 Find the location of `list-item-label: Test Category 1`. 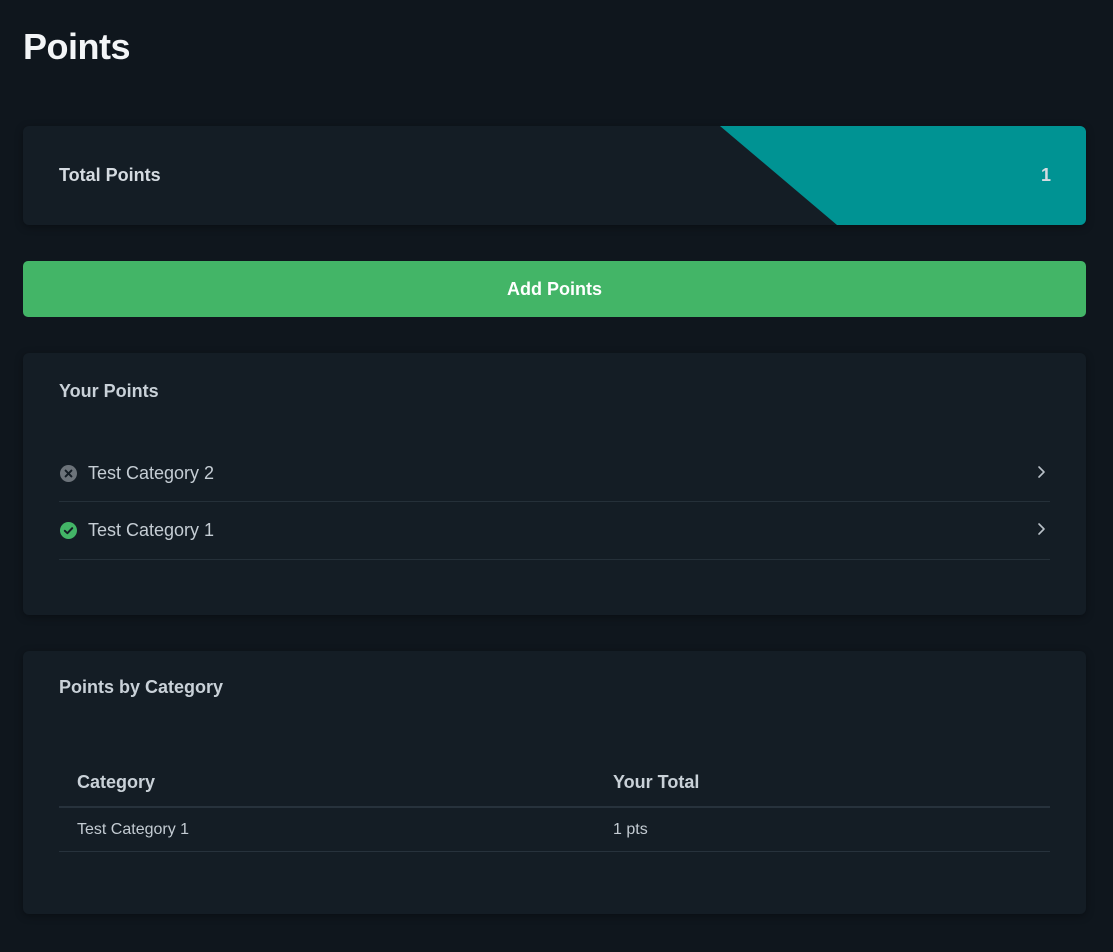

list-item-label: Test Category 1 is located at coordinates (151, 530).